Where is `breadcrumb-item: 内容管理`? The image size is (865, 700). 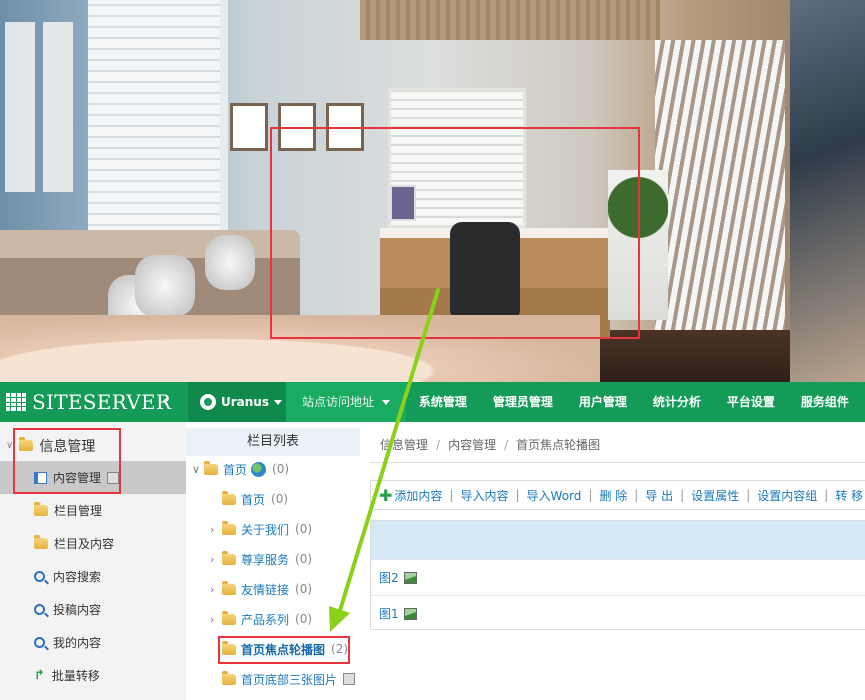
breadcrumb-item: 内容管理 is located at coordinates (472, 444).